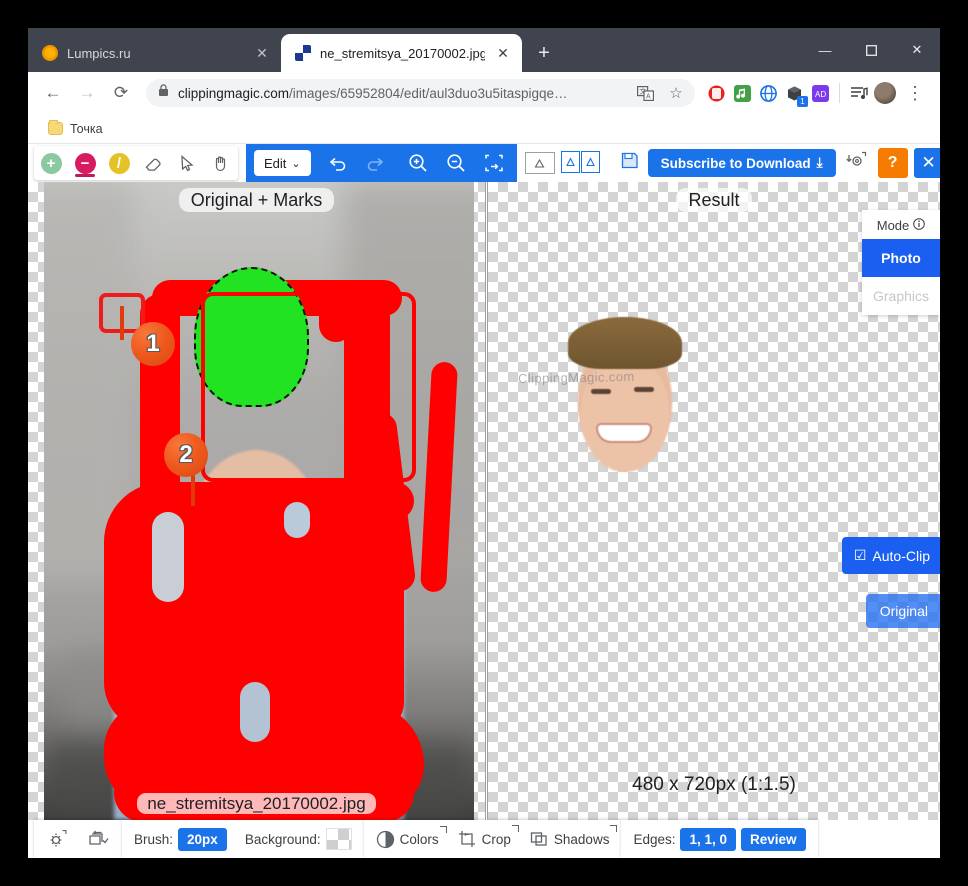 The width and height of the screenshot is (968, 886). Describe the element at coordinates (55, 127) in the screenshot. I see `folder-icon` at that location.